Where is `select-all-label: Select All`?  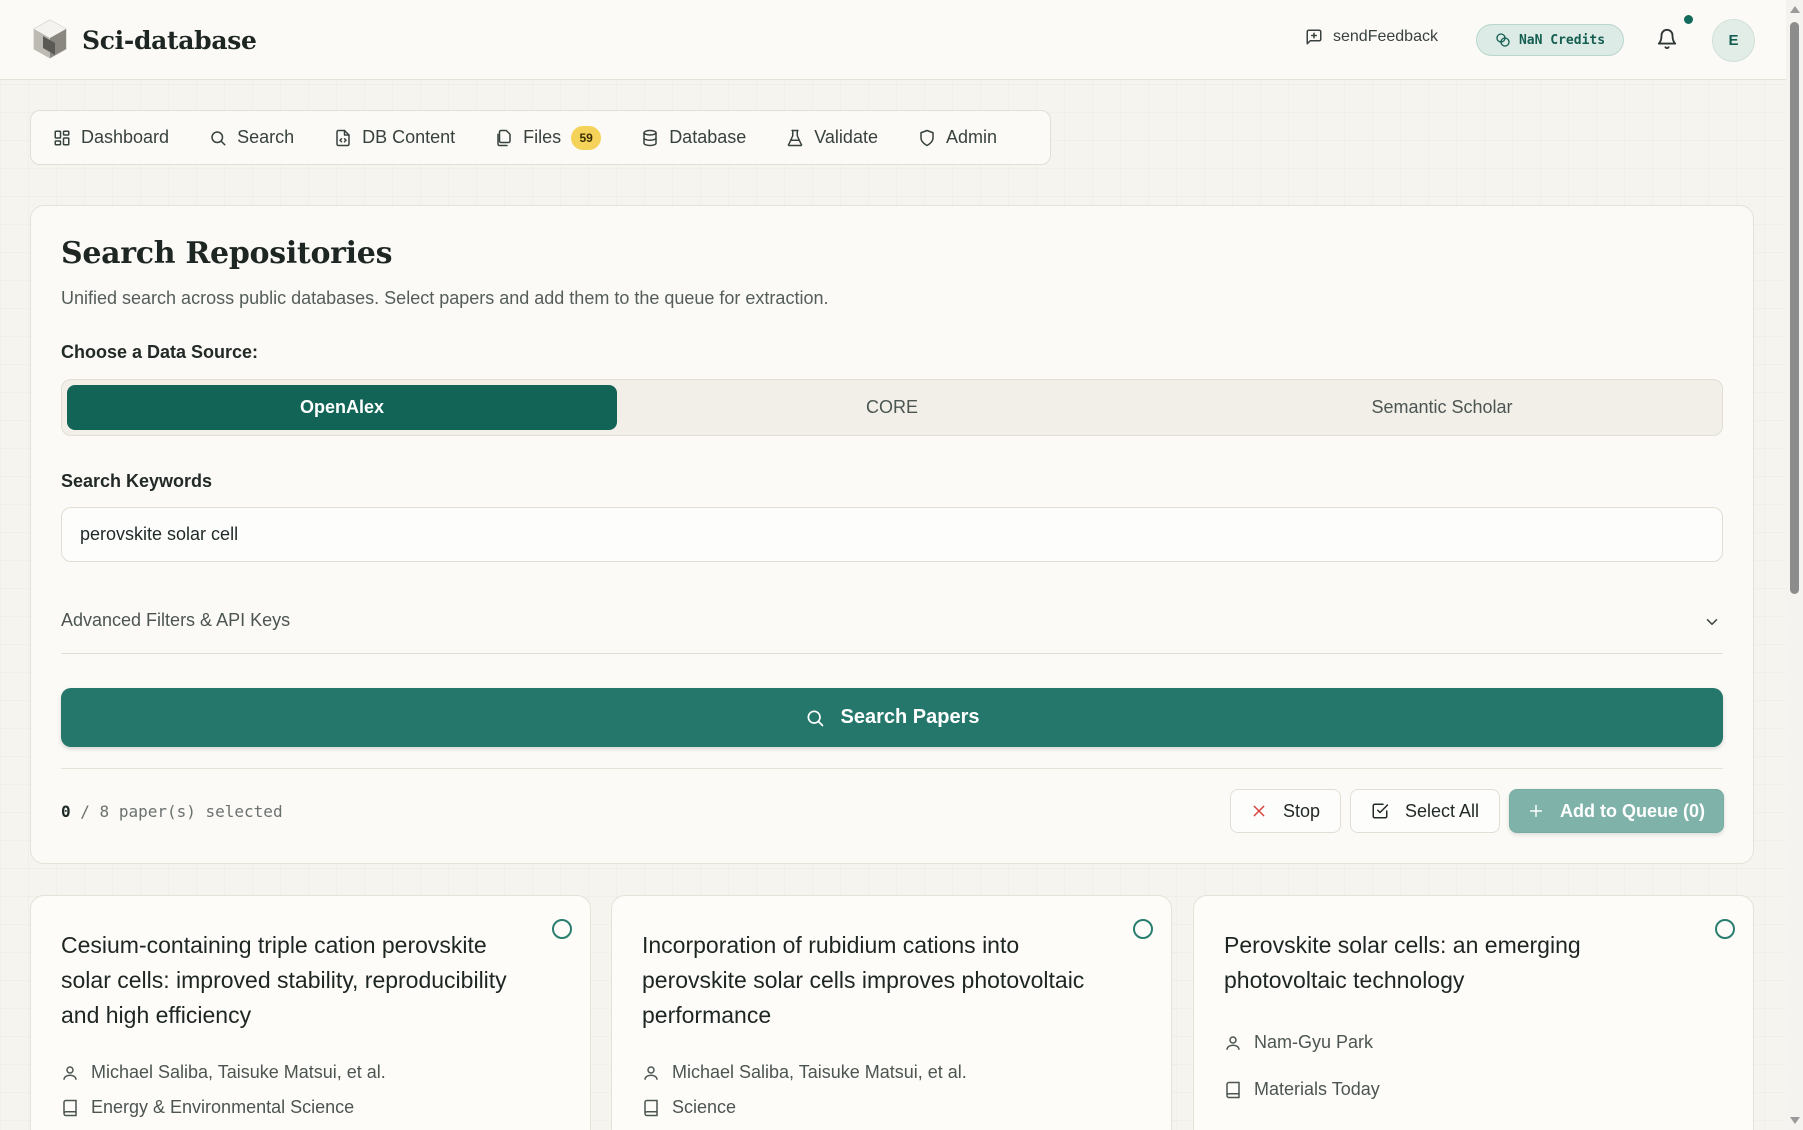 select-all-label: Select All is located at coordinates (1442, 810).